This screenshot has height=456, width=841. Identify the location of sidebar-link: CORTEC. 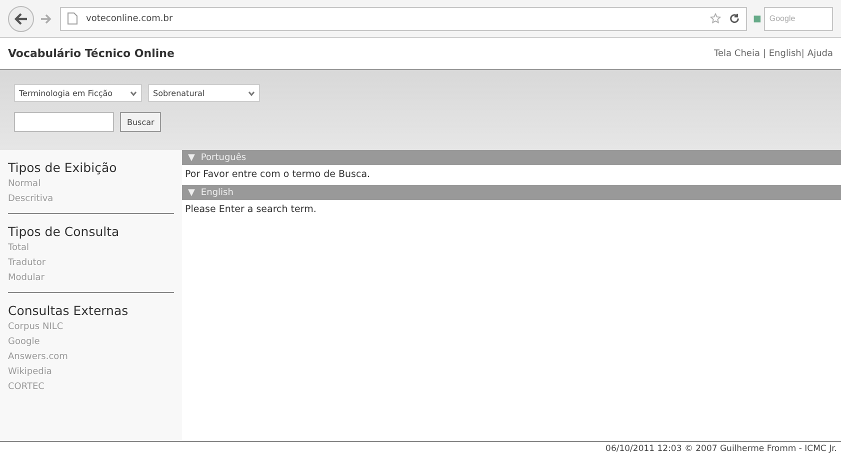
(91, 387).